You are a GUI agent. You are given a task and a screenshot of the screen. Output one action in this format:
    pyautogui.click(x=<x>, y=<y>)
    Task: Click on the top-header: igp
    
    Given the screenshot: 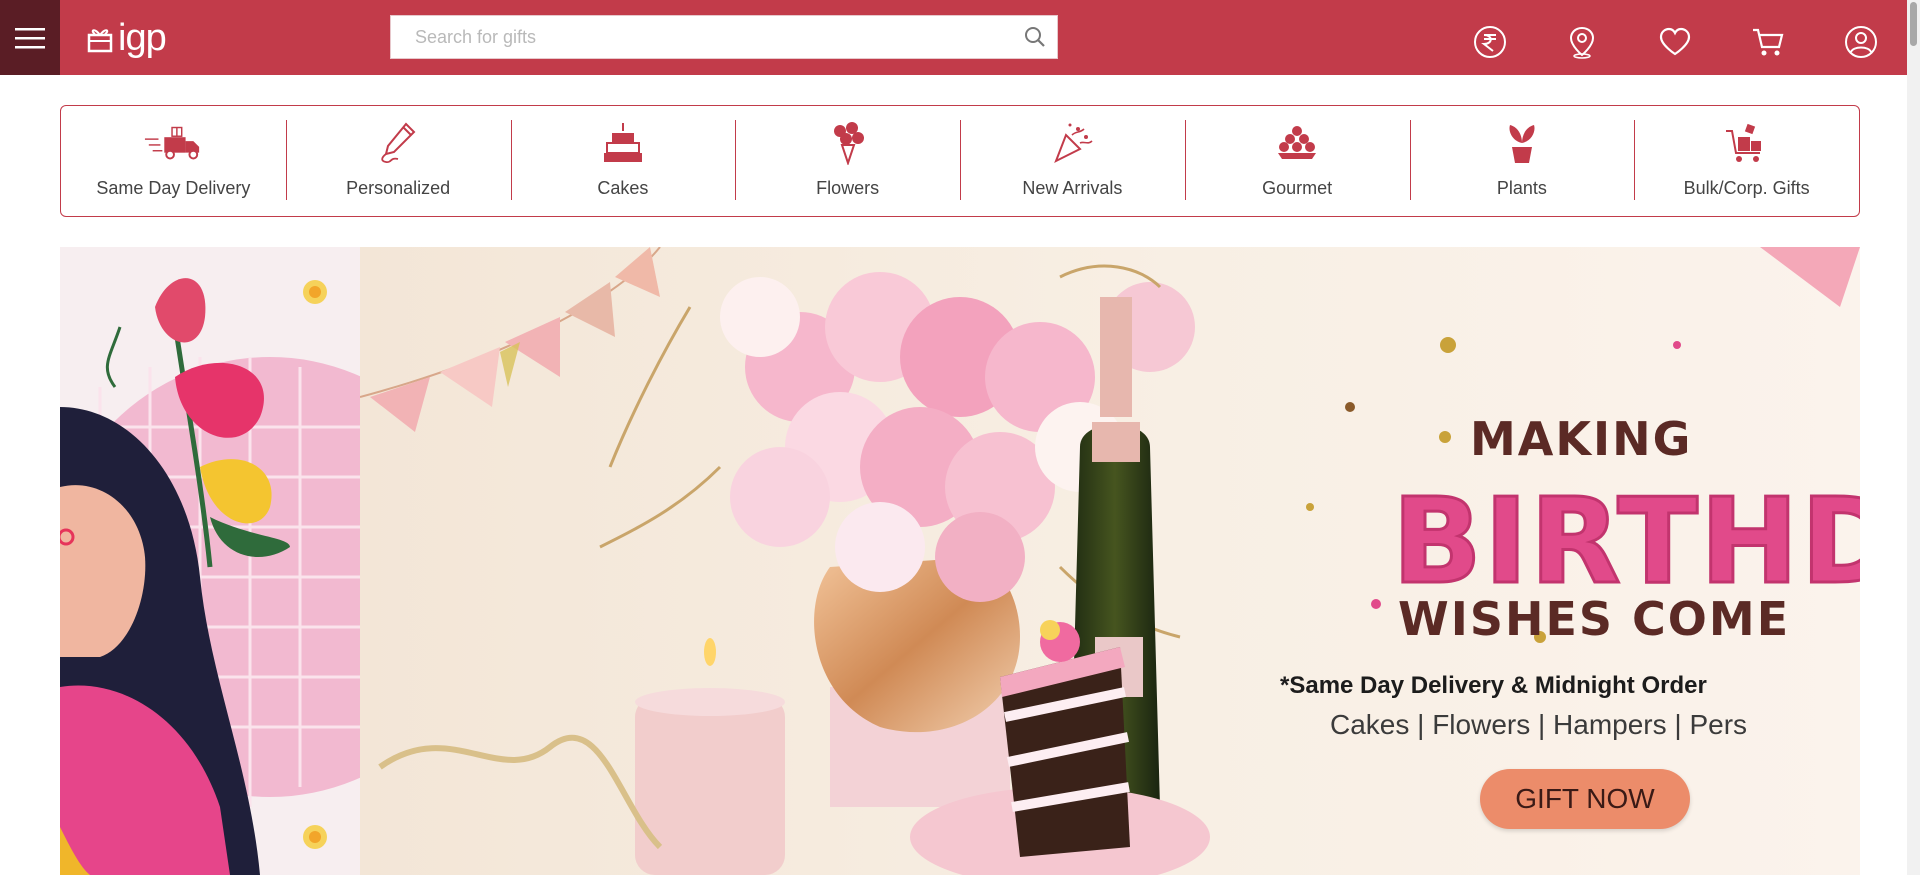 What is the action you would take?
    pyautogui.click(x=953, y=37)
    